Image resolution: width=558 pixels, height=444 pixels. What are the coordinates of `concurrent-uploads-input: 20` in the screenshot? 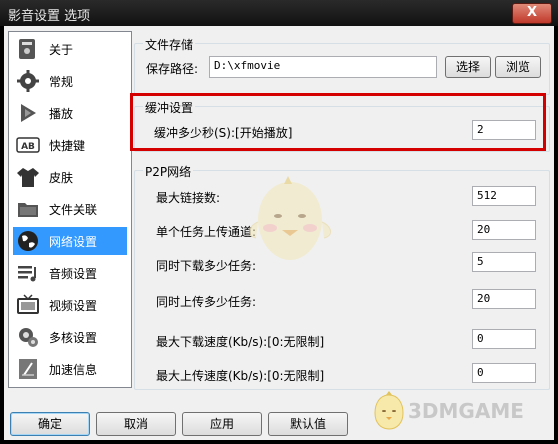 It's located at (504, 299).